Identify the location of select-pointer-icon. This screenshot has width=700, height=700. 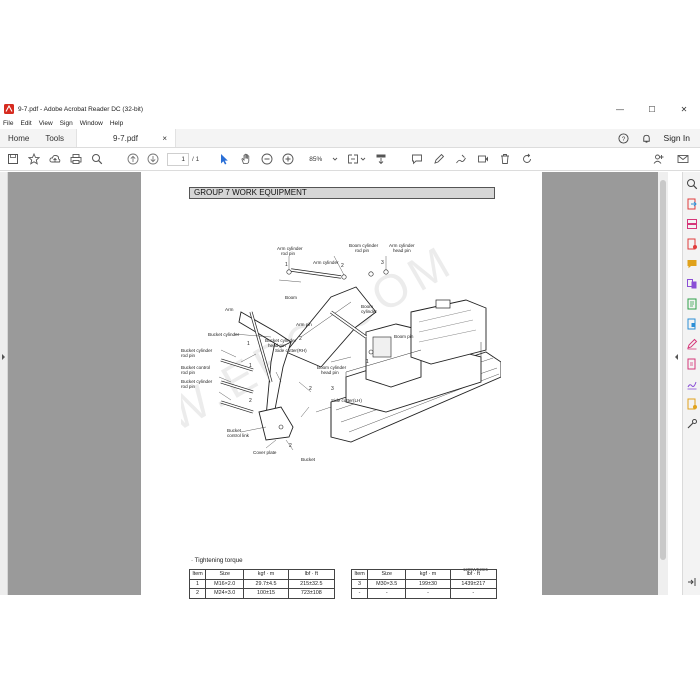
(224, 159).